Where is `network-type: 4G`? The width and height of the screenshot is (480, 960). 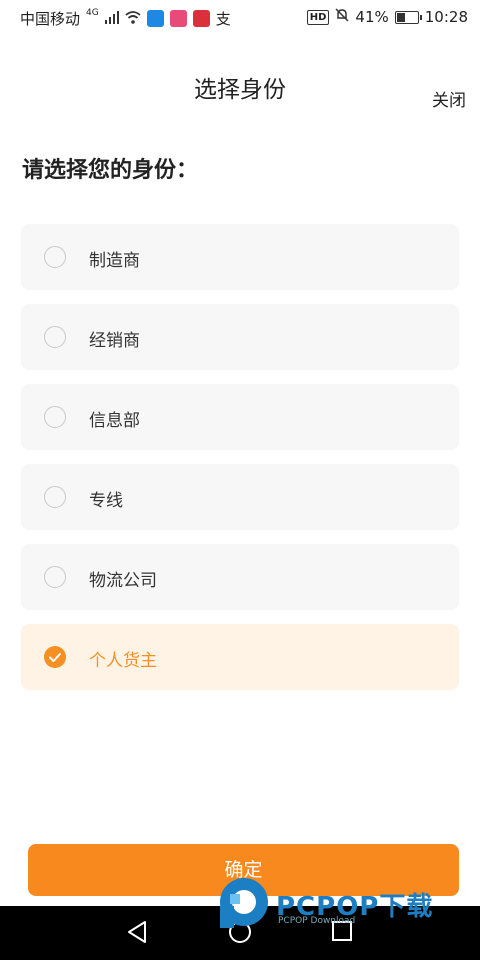
network-type: 4G is located at coordinates (92, 12).